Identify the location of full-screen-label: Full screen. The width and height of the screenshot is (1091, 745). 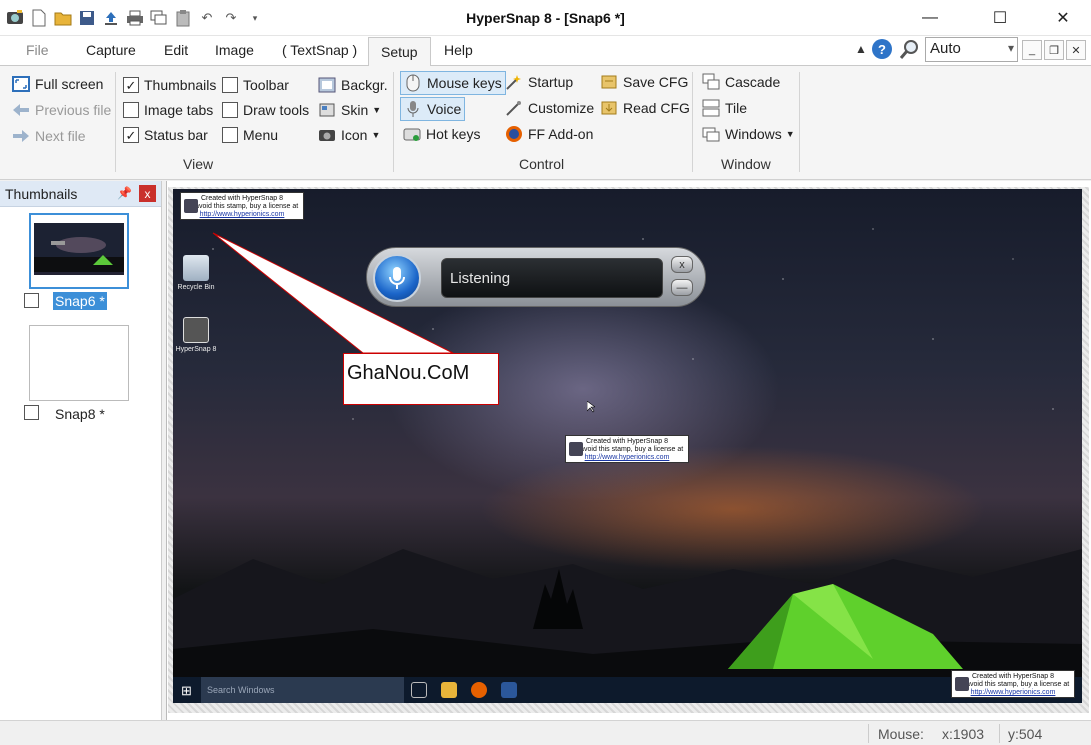
(69, 84).